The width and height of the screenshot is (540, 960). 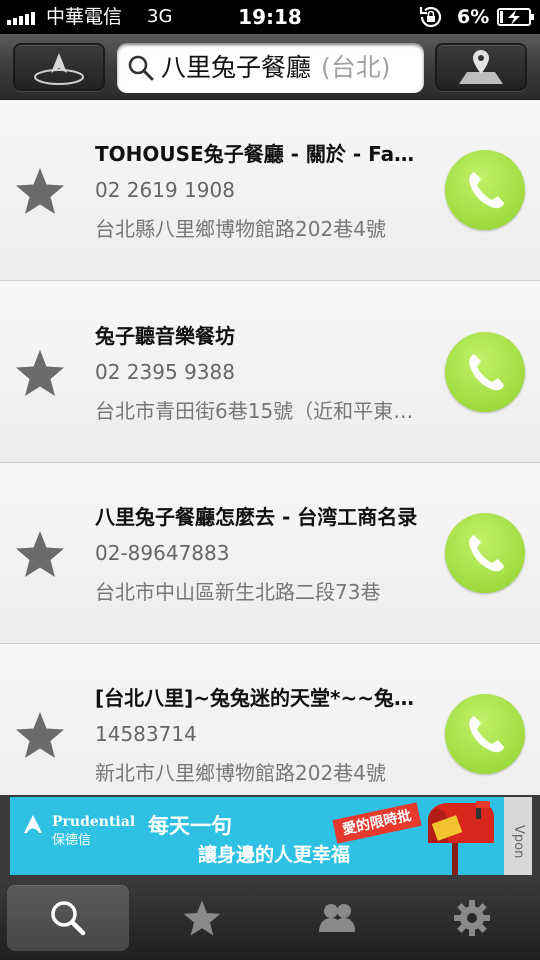 I want to click on search-field: 八里兔子餐廳 (台北), so click(x=270, y=68).